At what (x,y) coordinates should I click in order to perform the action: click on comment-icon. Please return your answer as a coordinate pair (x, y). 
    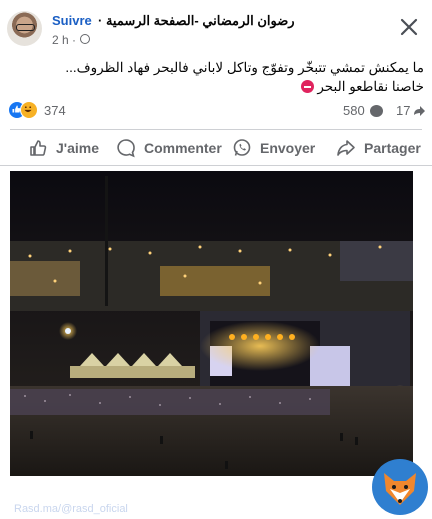
    Looking at the image, I should click on (126, 148).